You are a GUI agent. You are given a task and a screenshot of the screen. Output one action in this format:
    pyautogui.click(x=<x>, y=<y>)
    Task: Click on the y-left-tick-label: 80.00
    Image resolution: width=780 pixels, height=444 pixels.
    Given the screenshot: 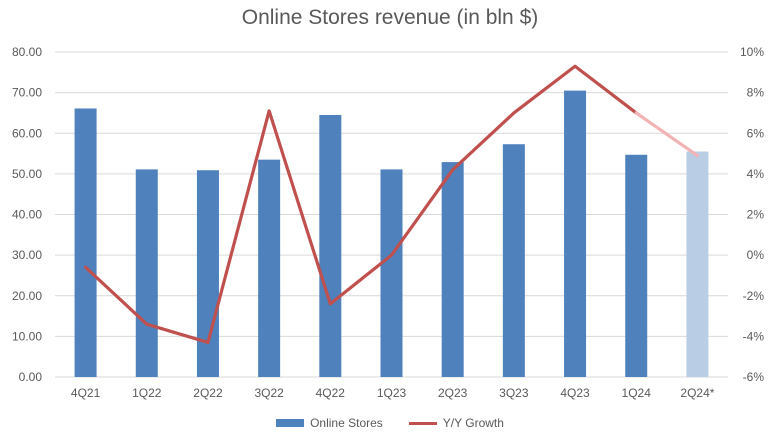 What is the action you would take?
    pyautogui.click(x=27, y=52)
    